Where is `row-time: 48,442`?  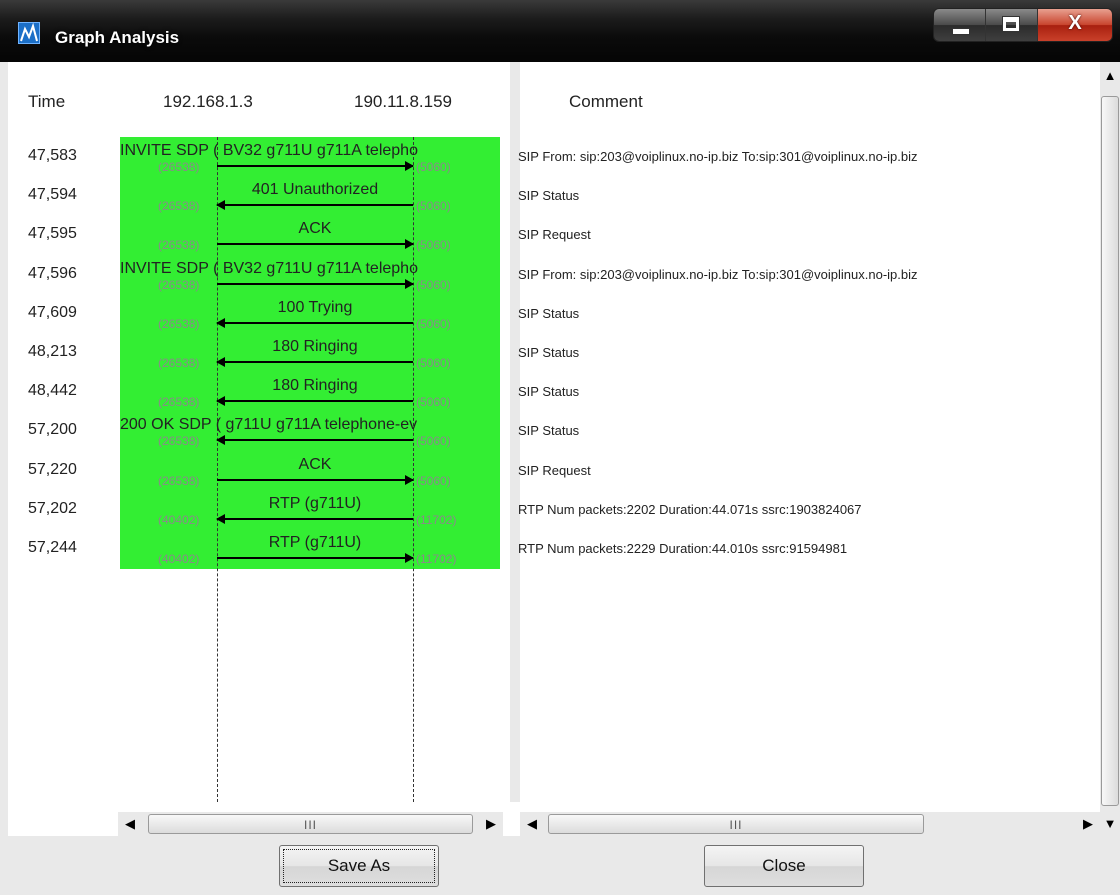
row-time: 48,442 is located at coordinates (52, 391).